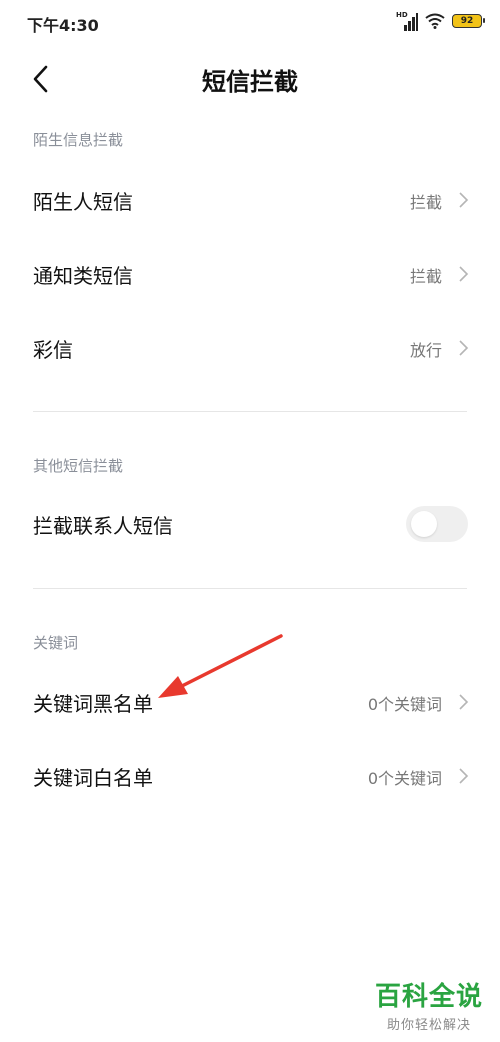 This screenshot has width=500, height=1042. What do you see at coordinates (56, 643) in the screenshot?
I see `section-header-keywords: 关键词` at bounding box center [56, 643].